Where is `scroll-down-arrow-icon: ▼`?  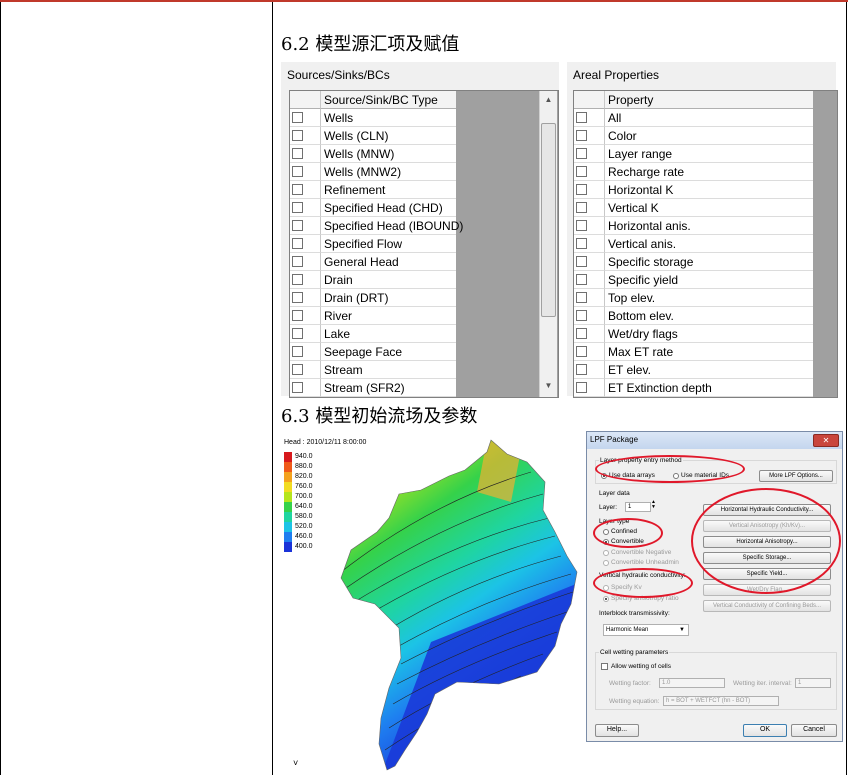
scroll-down-arrow-icon: ▼ is located at coordinates (548, 386).